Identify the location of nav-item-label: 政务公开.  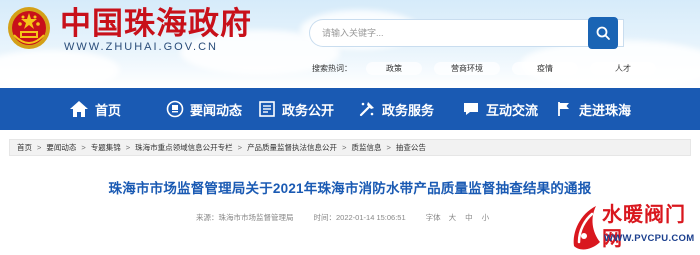
(308, 110).